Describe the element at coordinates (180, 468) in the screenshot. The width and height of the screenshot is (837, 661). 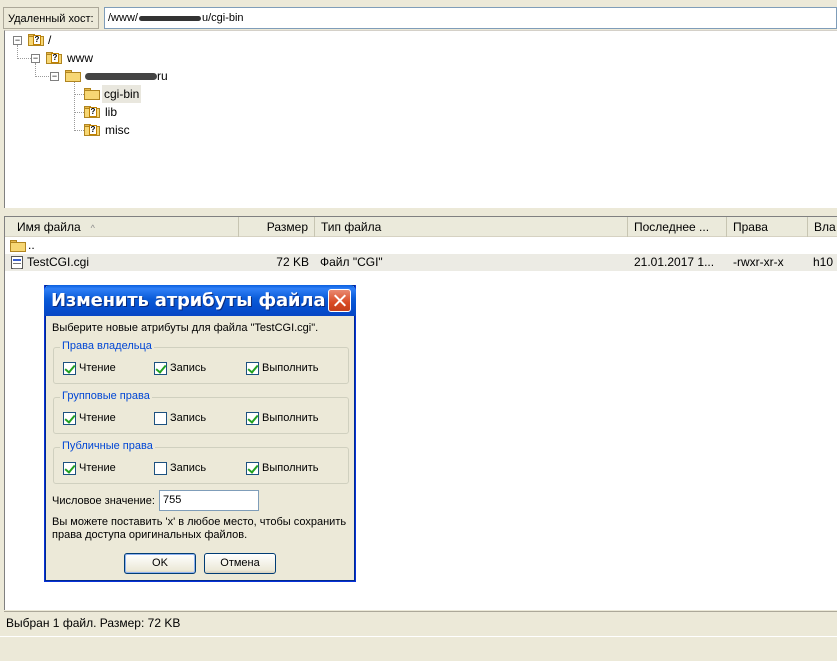
I see `public-write-checkbox: Запись` at that location.